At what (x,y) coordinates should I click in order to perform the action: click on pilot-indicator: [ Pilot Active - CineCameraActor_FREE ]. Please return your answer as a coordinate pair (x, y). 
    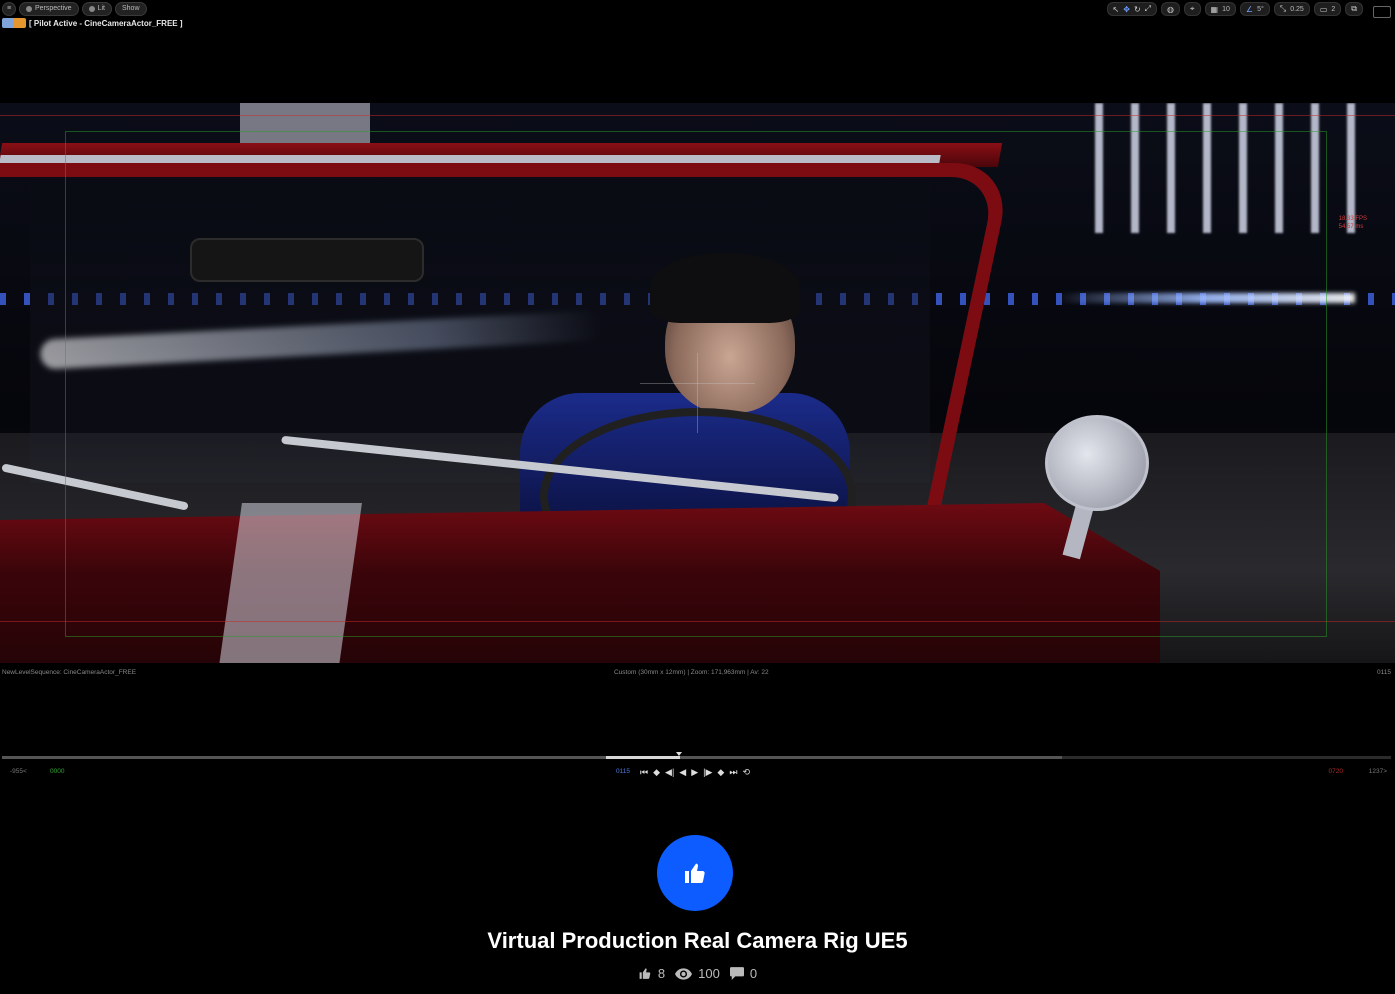
    Looking at the image, I should click on (92, 23).